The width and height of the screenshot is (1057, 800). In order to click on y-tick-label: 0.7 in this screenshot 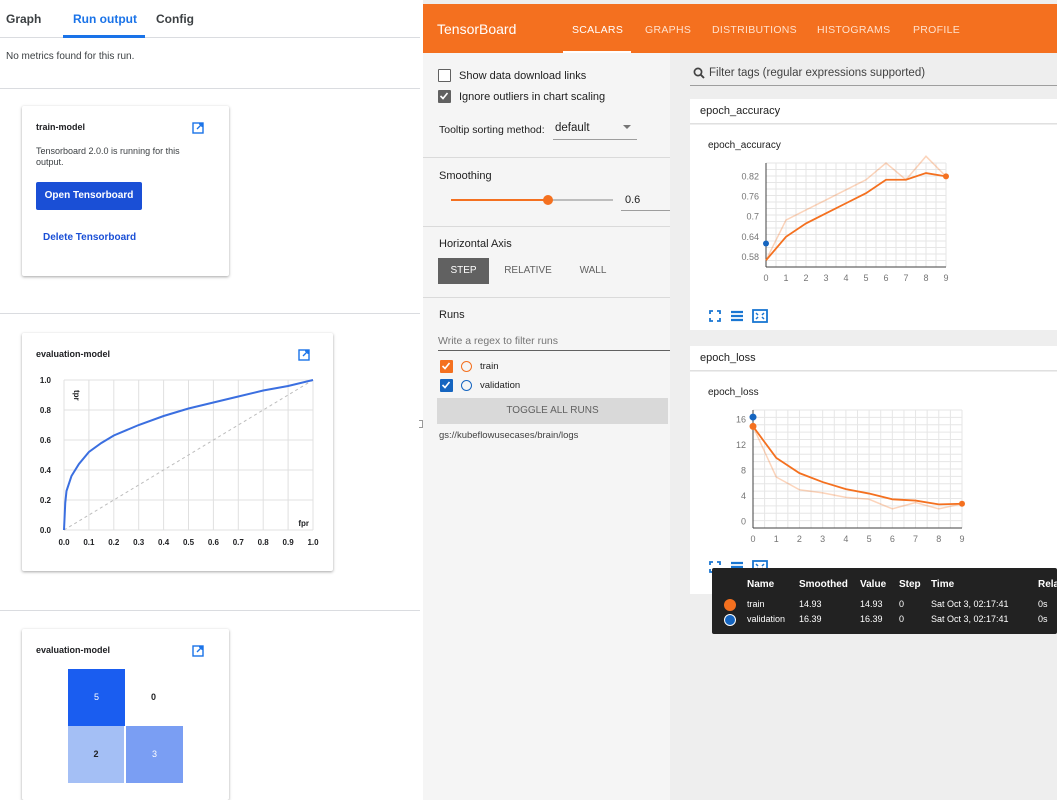, I will do `click(752, 217)`.